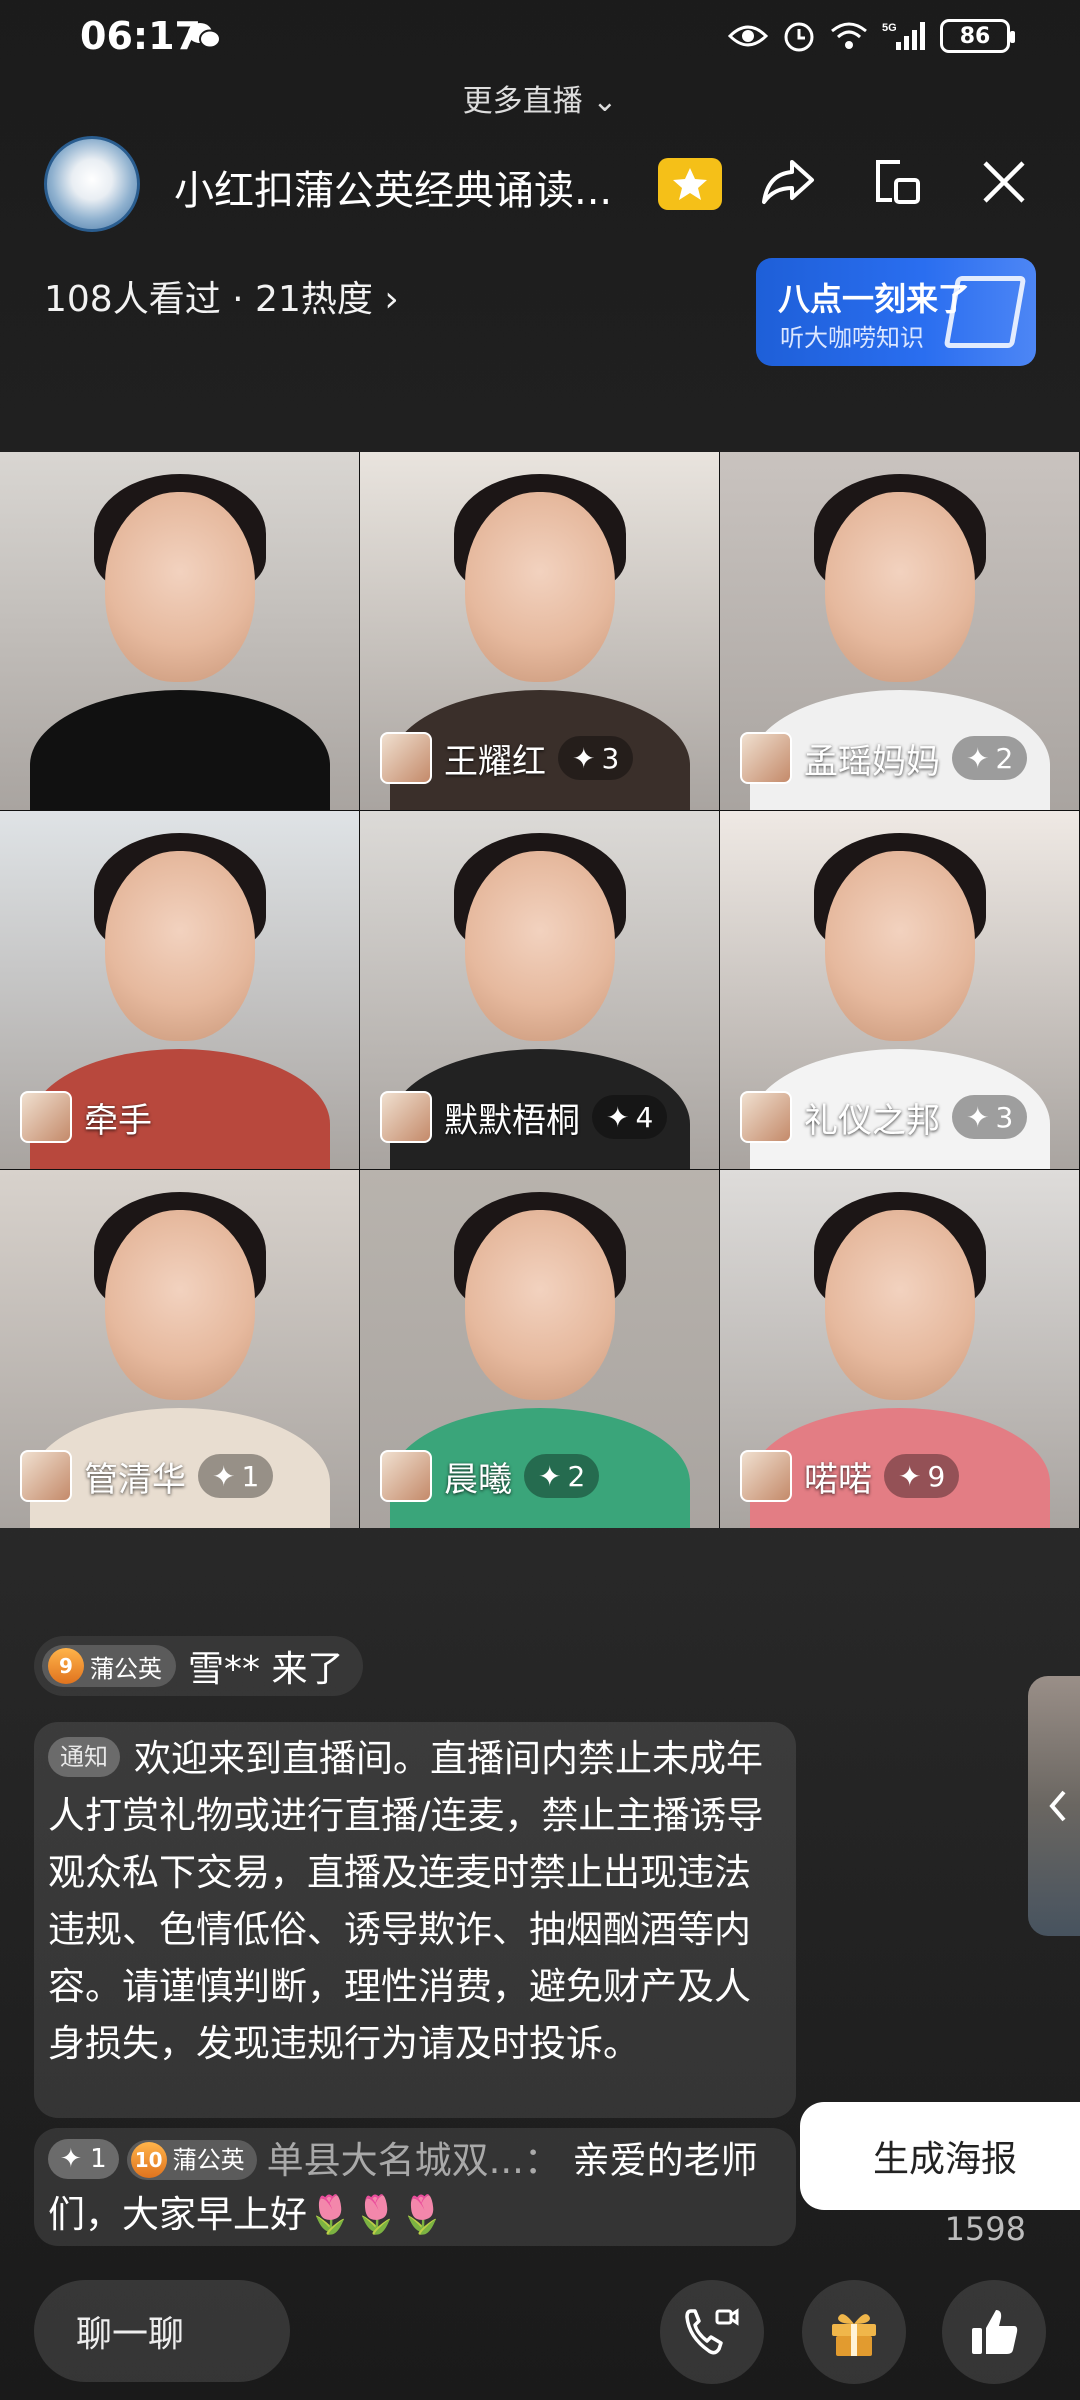  I want to click on participant-like-count: 1, so click(250, 1476).